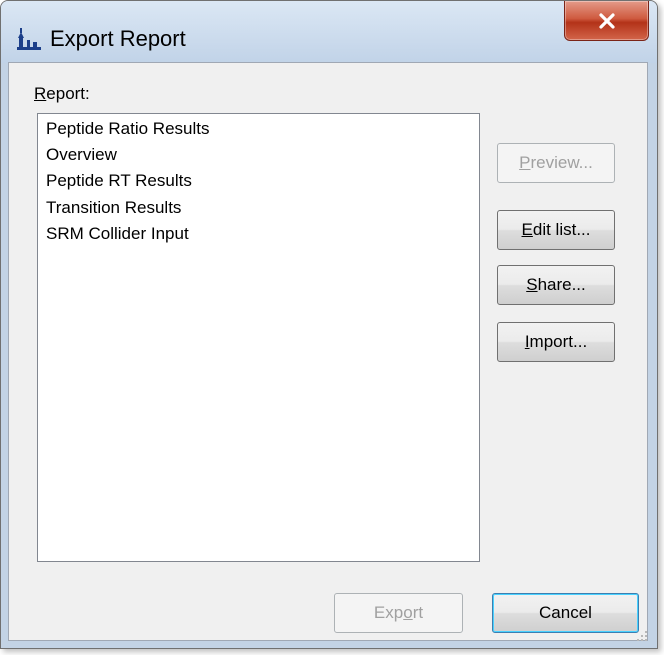  What do you see at coordinates (68, 93) in the screenshot?
I see `report-label-text: eport:` at bounding box center [68, 93].